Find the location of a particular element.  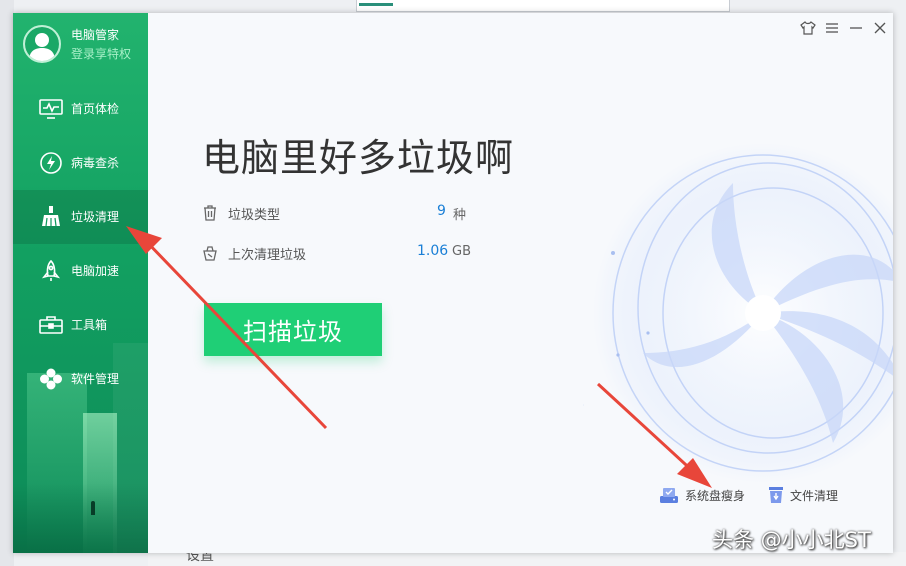

user-profile: 电脑管家 登录享特权 is located at coordinates (85, 45).